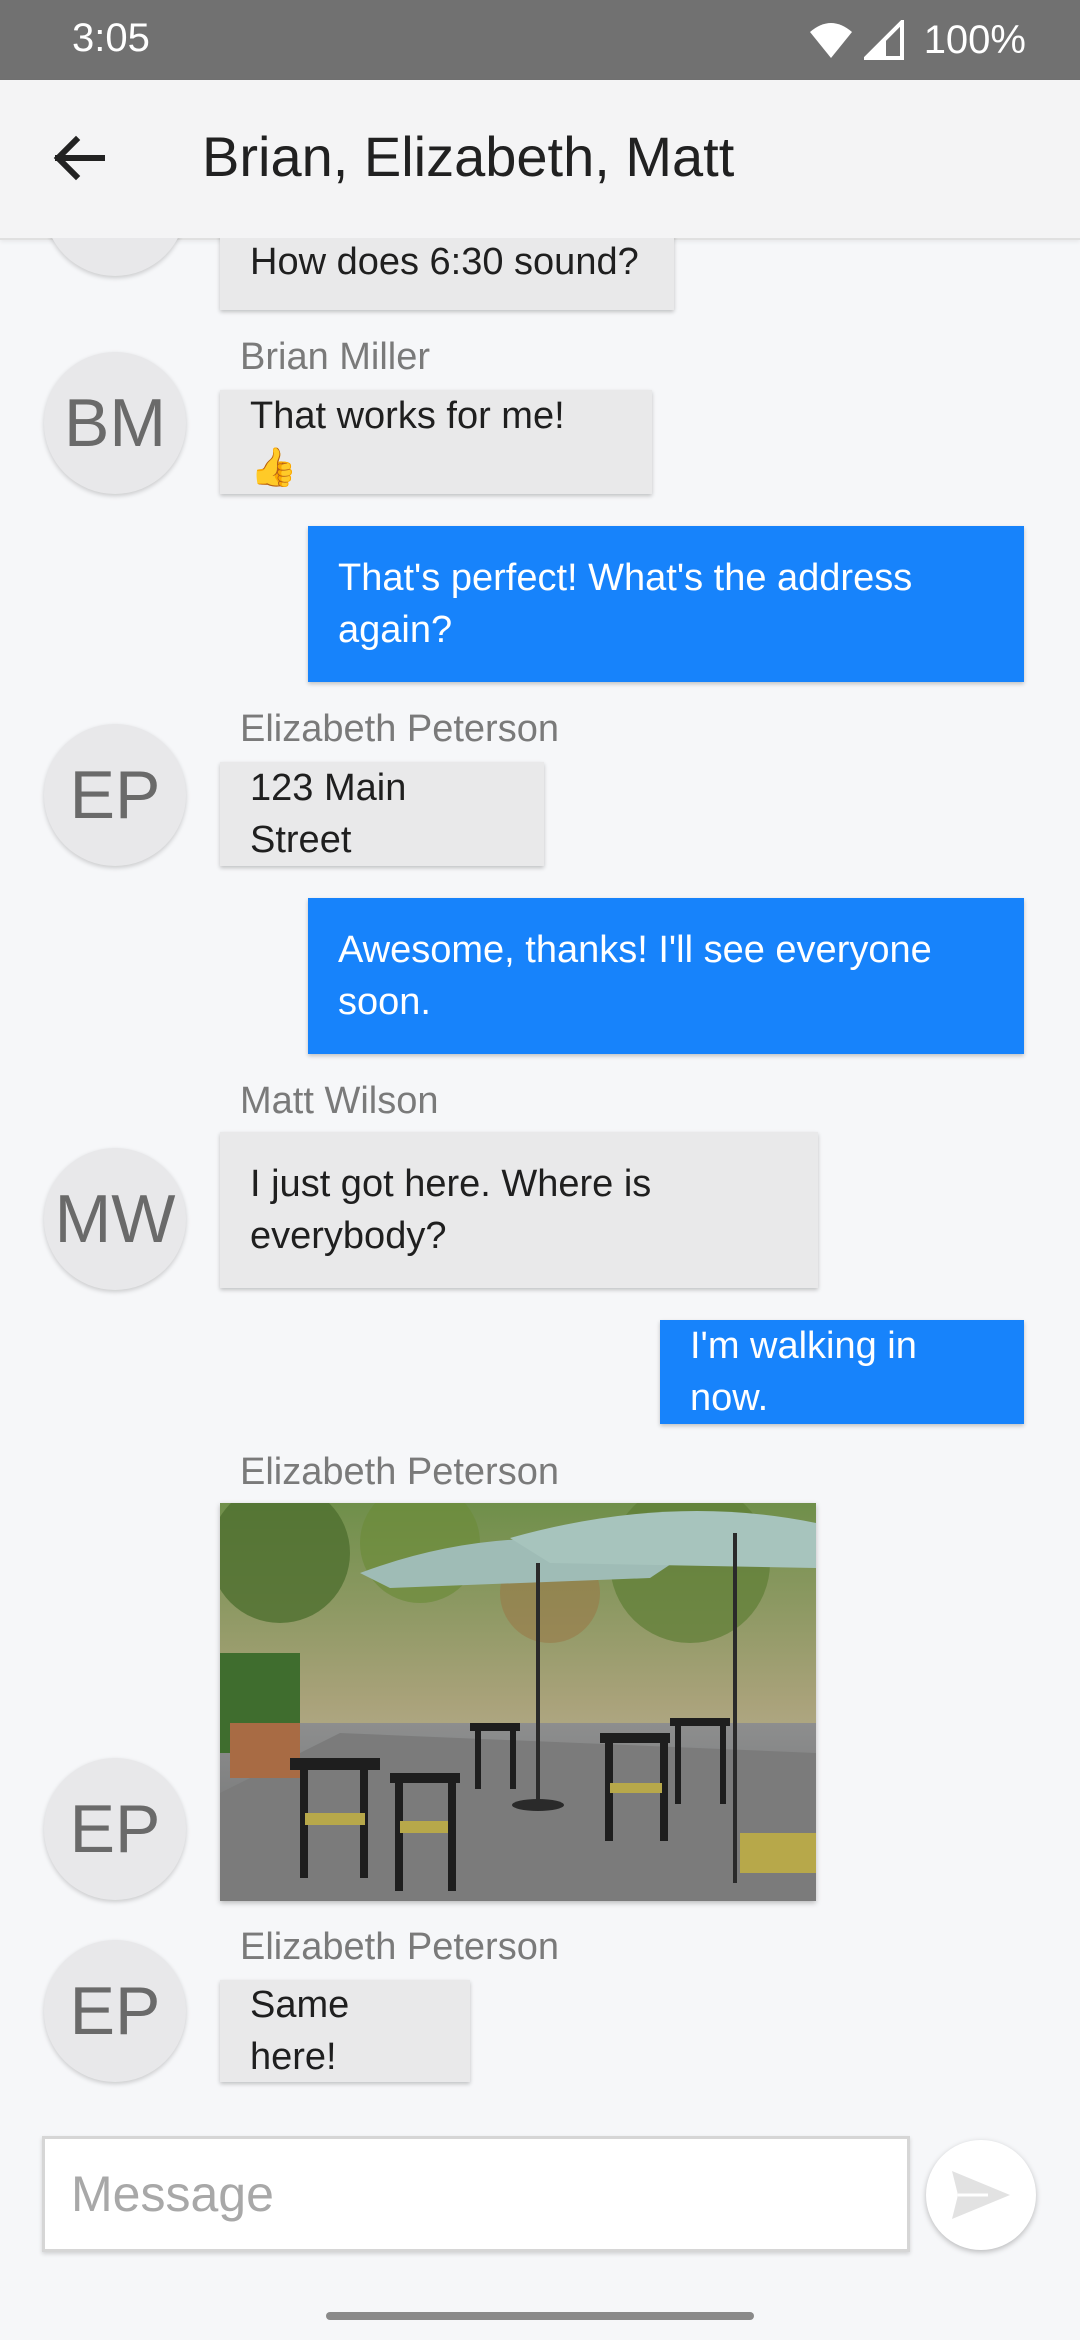  Describe the element at coordinates (436, 442) in the screenshot. I see `message-bubble-incoming: That works for me! 👍` at that location.